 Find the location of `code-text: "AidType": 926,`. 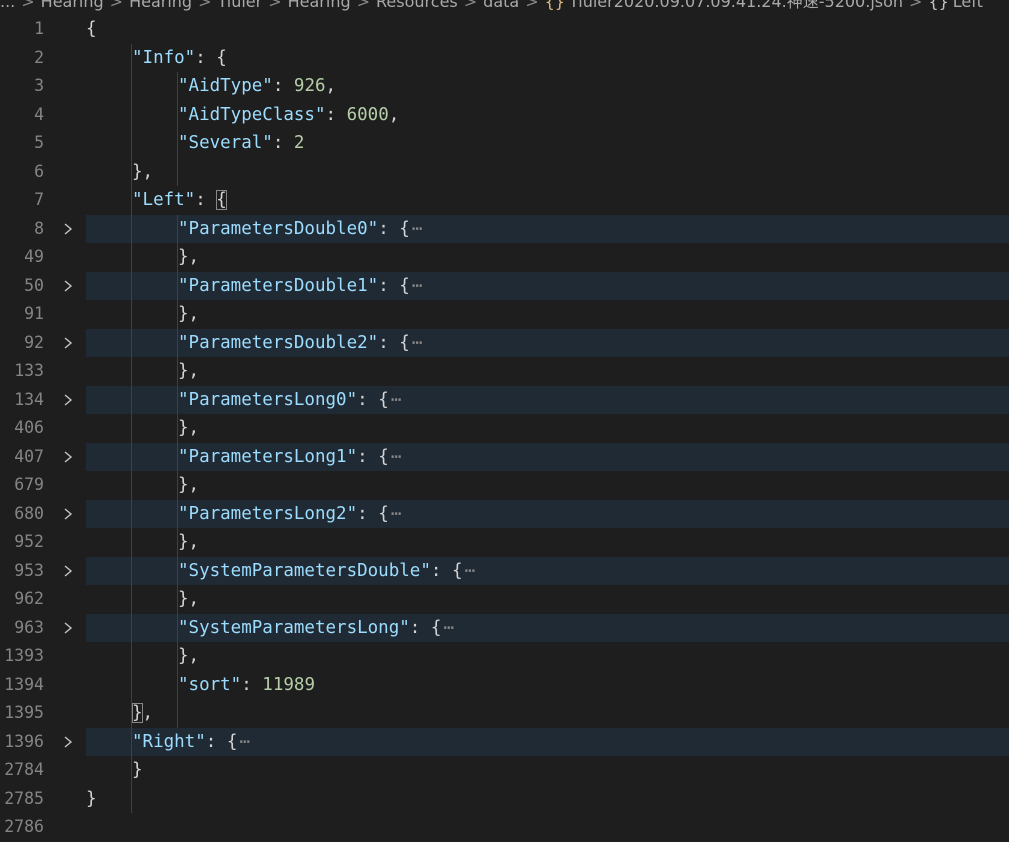

code-text: "AidType": 926, is located at coordinates (257, 86).